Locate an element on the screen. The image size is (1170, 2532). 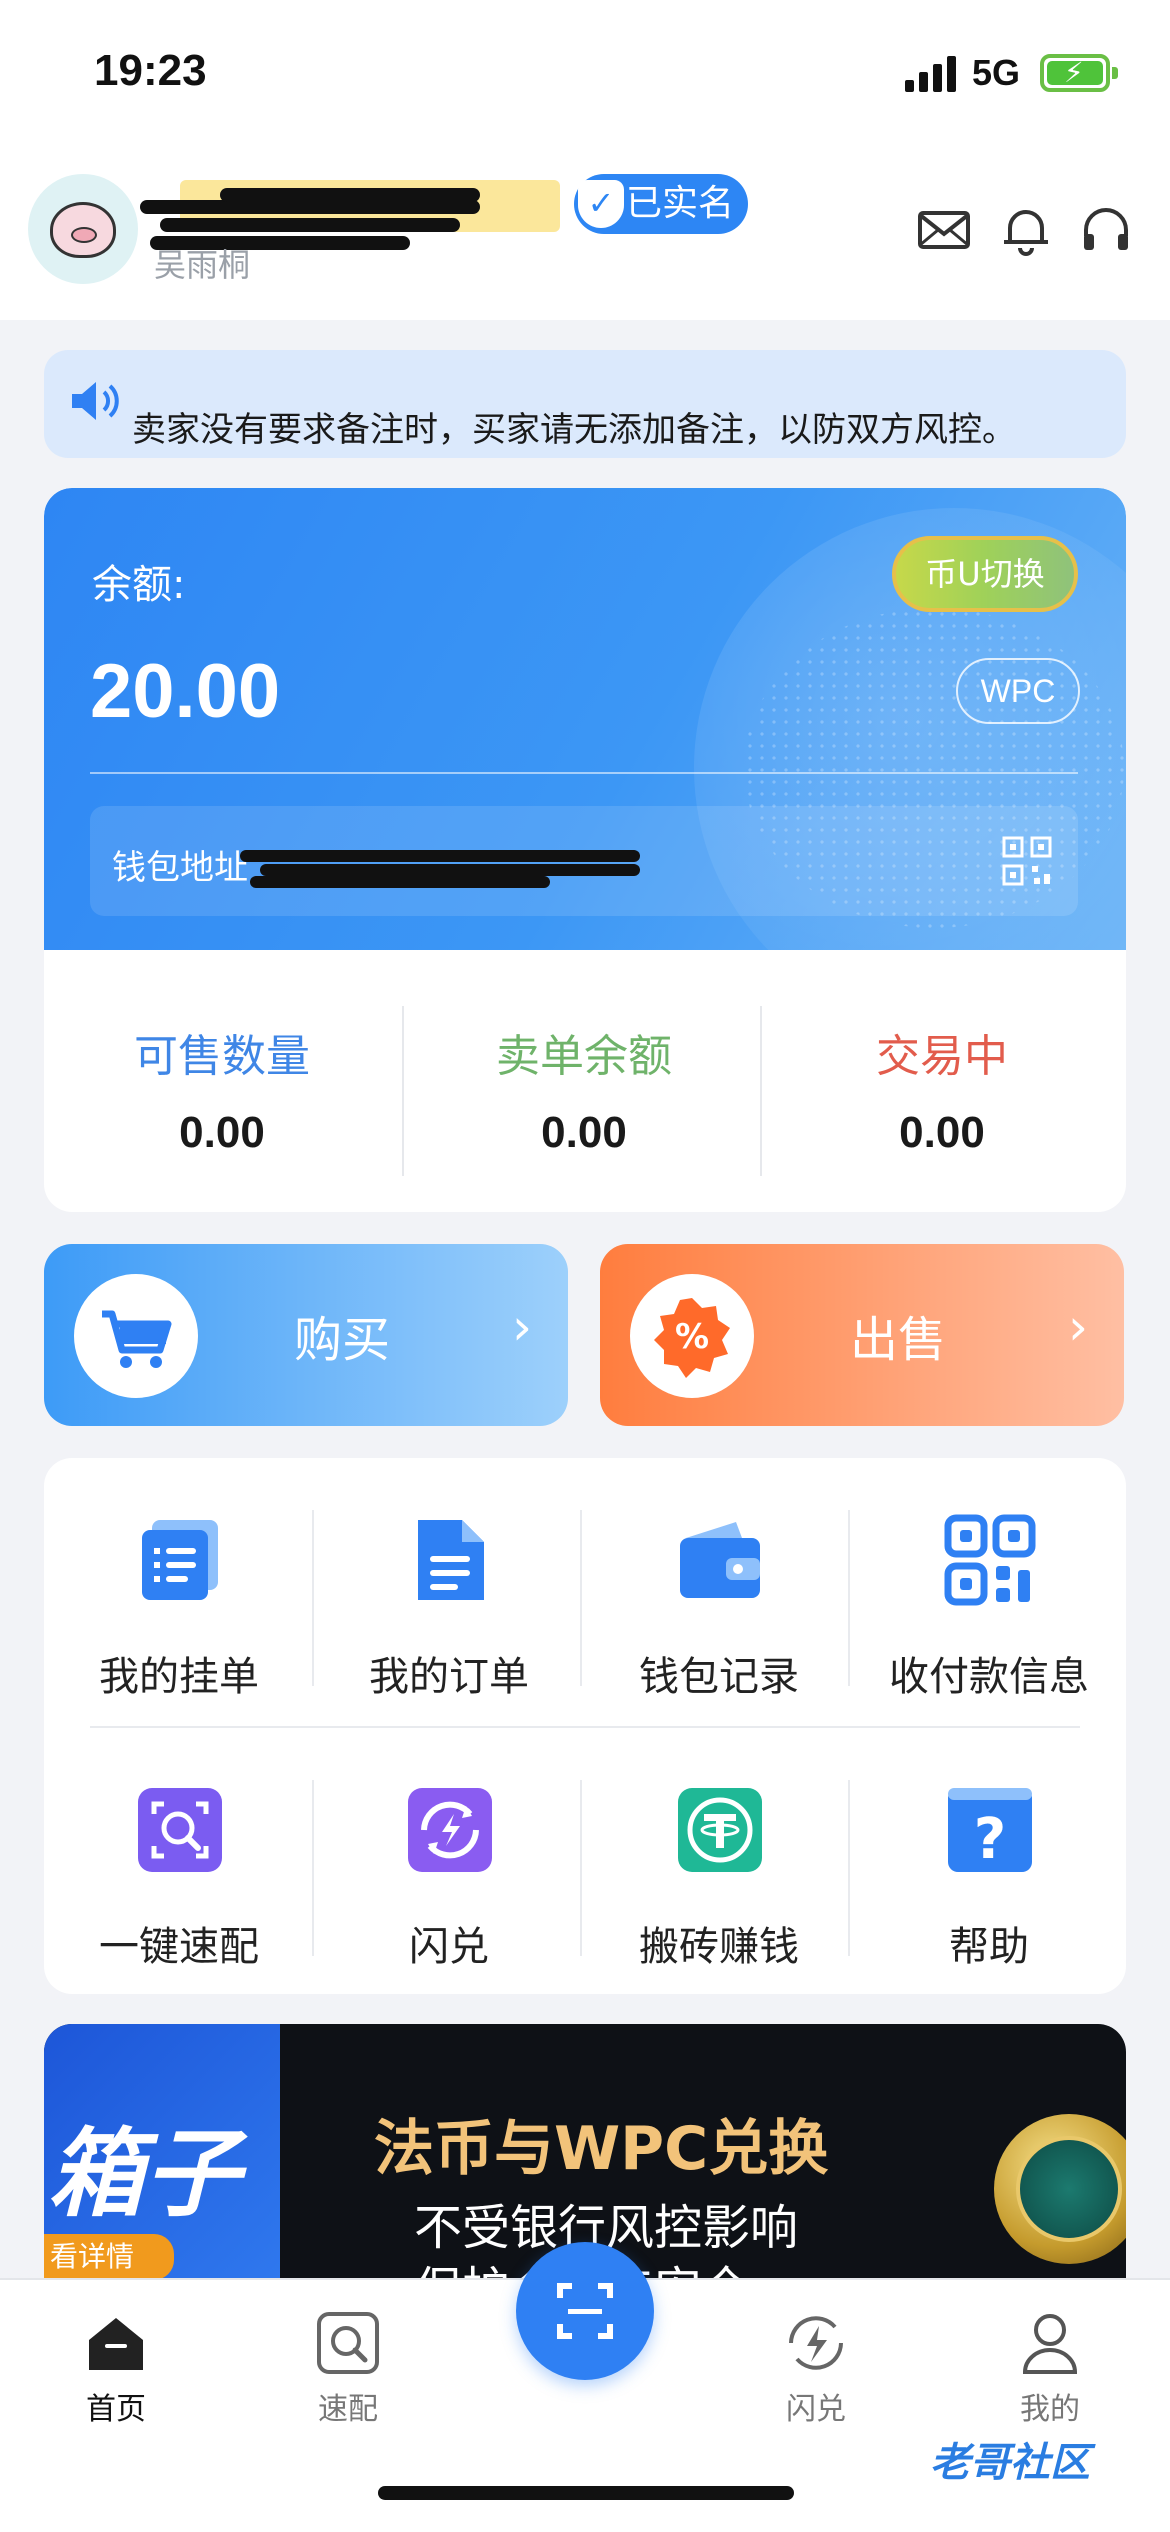
headset-icon is located at coordinates (1106, 230).